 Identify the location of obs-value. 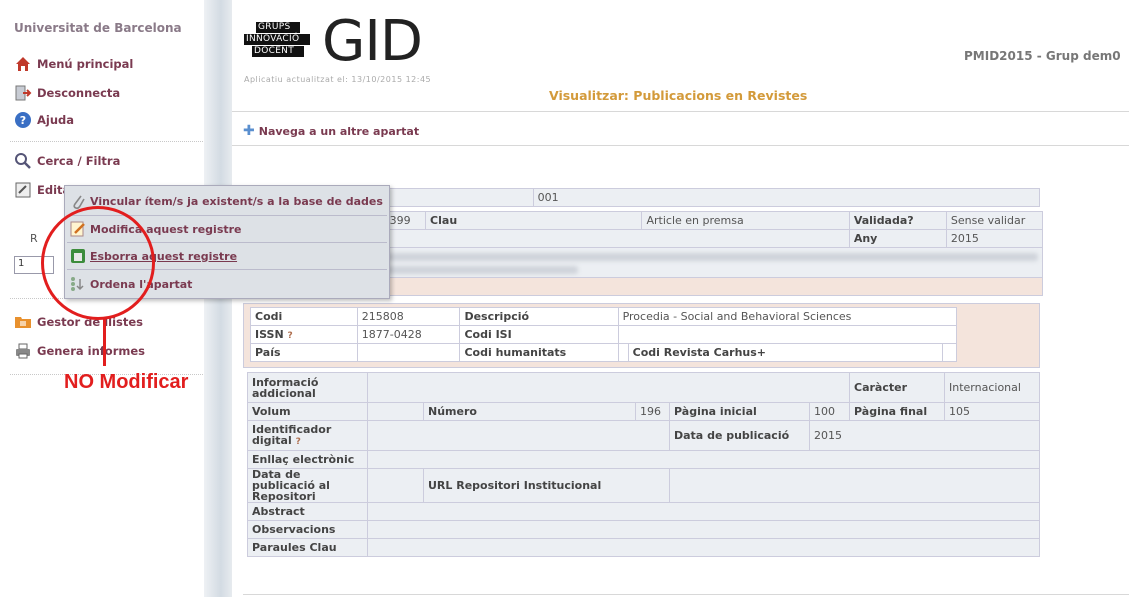
(703, 529).